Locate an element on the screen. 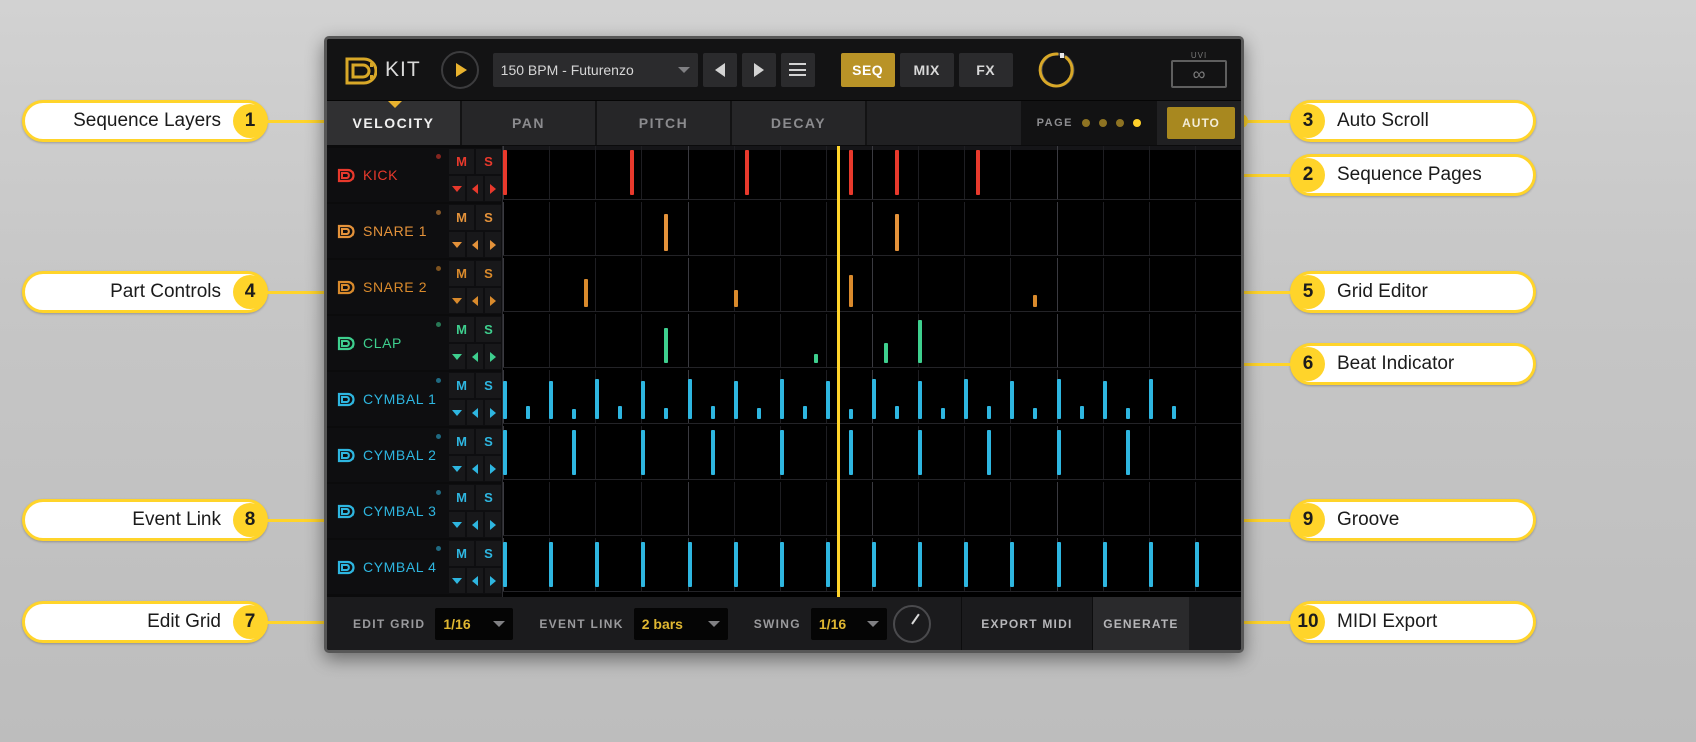 The image size is (1696, 742). event-link-select: 2 bars is located at coordinates (680, 624).